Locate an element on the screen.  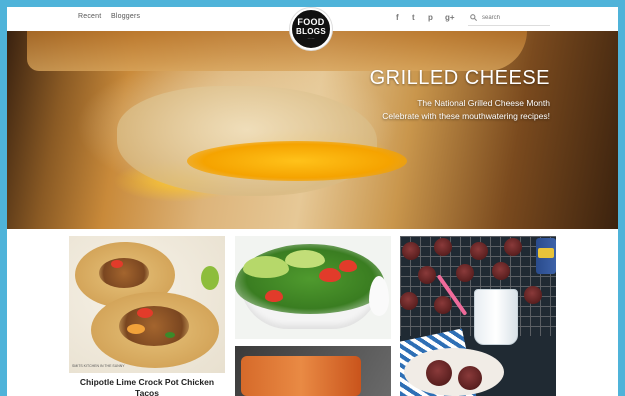
salmon-photo is located at coordinates (313, 371).